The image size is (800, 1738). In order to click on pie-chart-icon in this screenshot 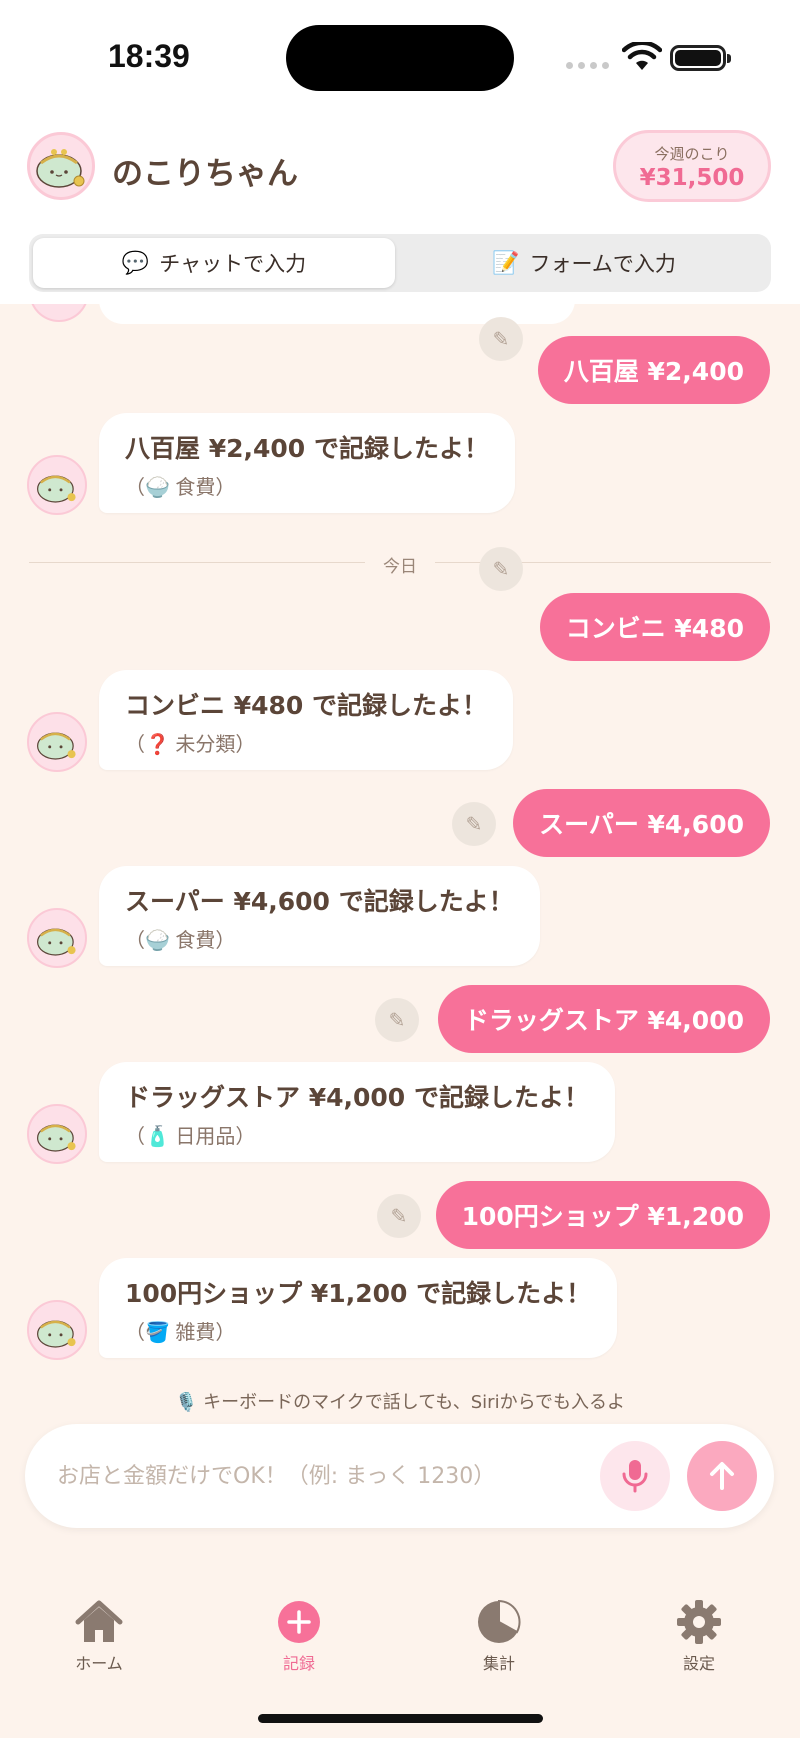, I will do `click(499, 1622)`.